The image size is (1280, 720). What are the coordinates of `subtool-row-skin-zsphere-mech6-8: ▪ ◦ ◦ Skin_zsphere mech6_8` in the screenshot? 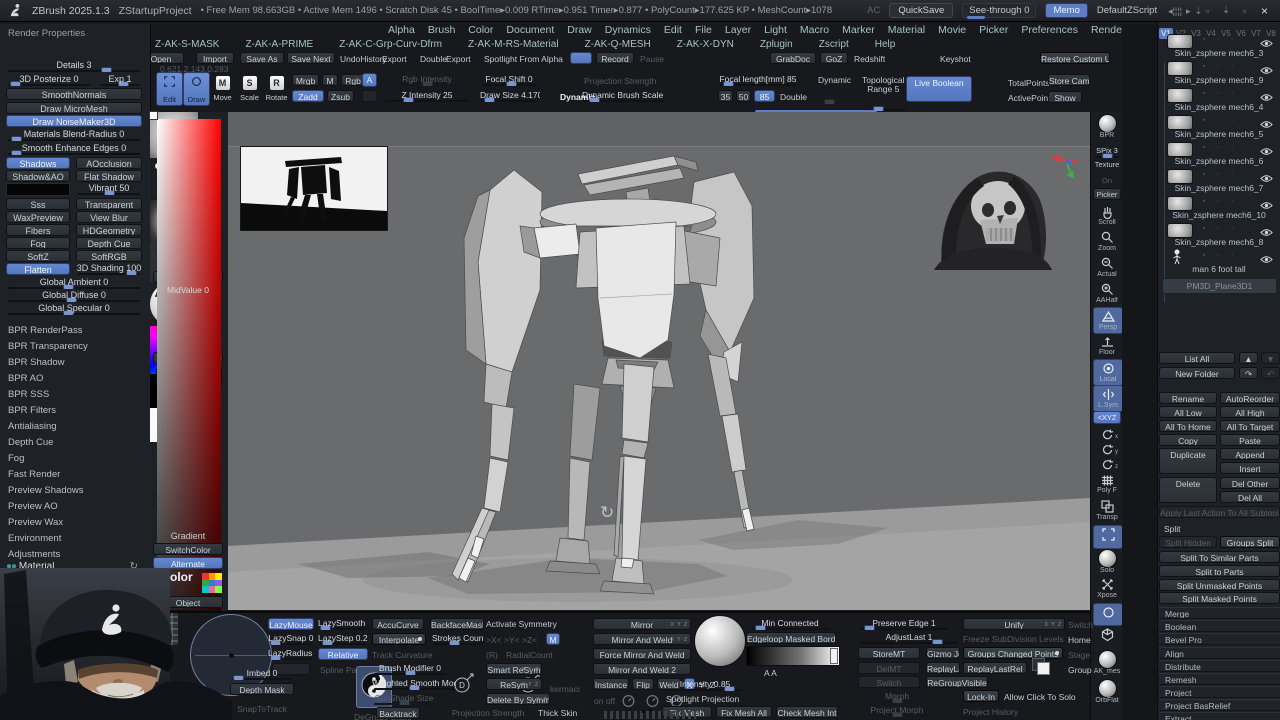 It's located at (1219, 235).